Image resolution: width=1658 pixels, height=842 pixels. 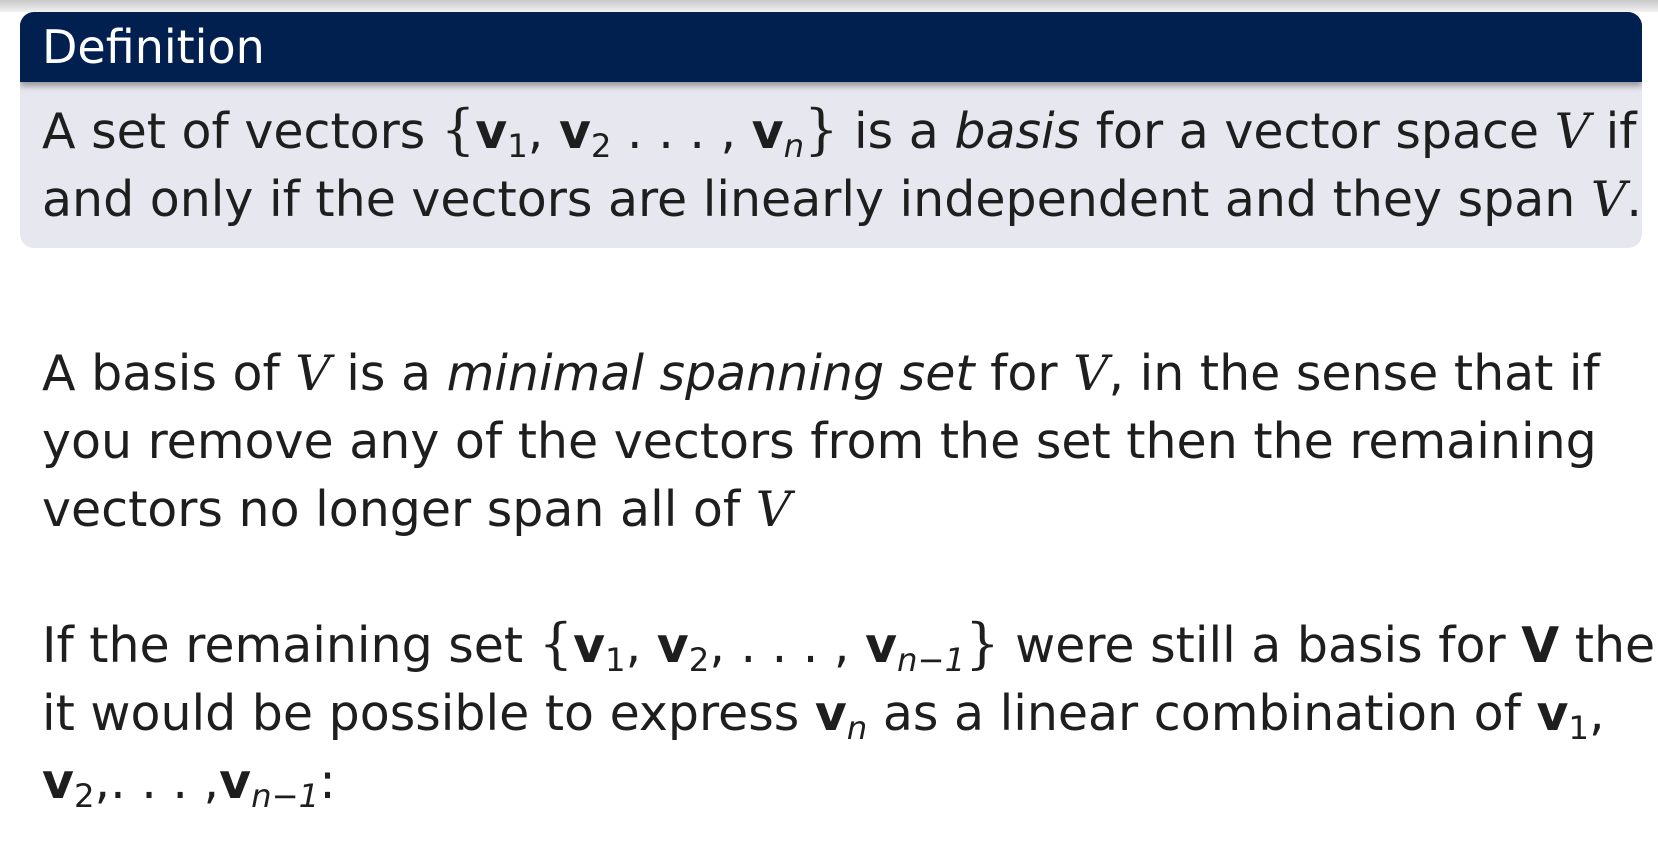 What do you see at coordinates (831, 47) in the screenshot?
I see `definition-heading: Definition` at bounding box center [831, 47].